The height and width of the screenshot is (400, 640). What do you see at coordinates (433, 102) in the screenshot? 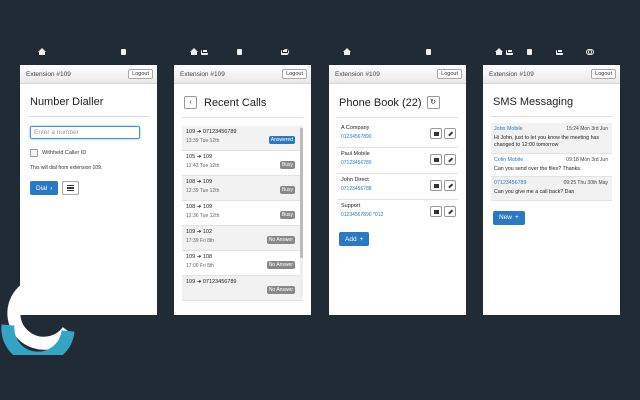
I see `refresh-button: ↻` at bounding box center [433, 102].